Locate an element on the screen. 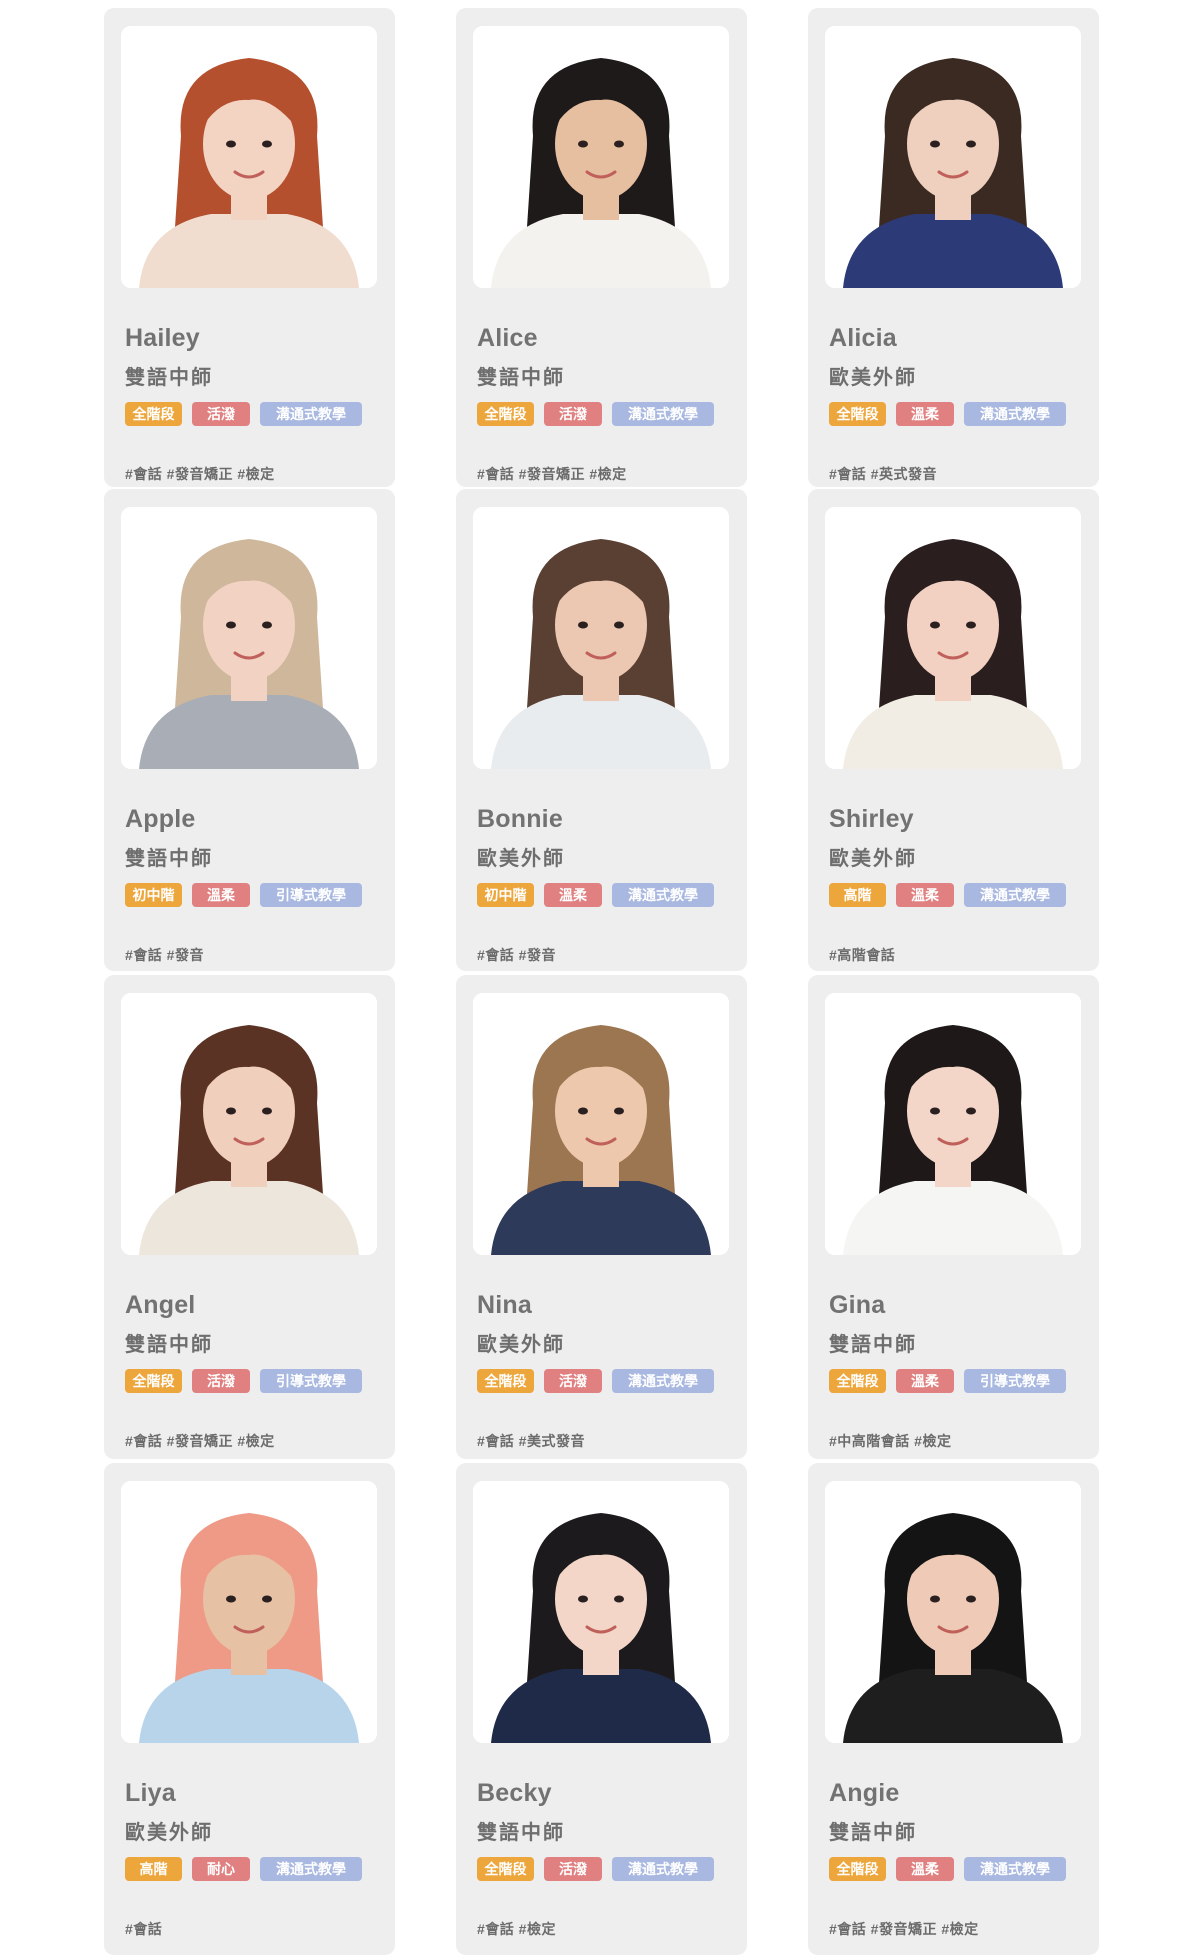 Image resolution: width=1201 pixels, height=1958 pixels. teacher-card: Liya 歐美外師 高階 耐心 溝通式教學 #會話 is located at coordinates (249, 1709).